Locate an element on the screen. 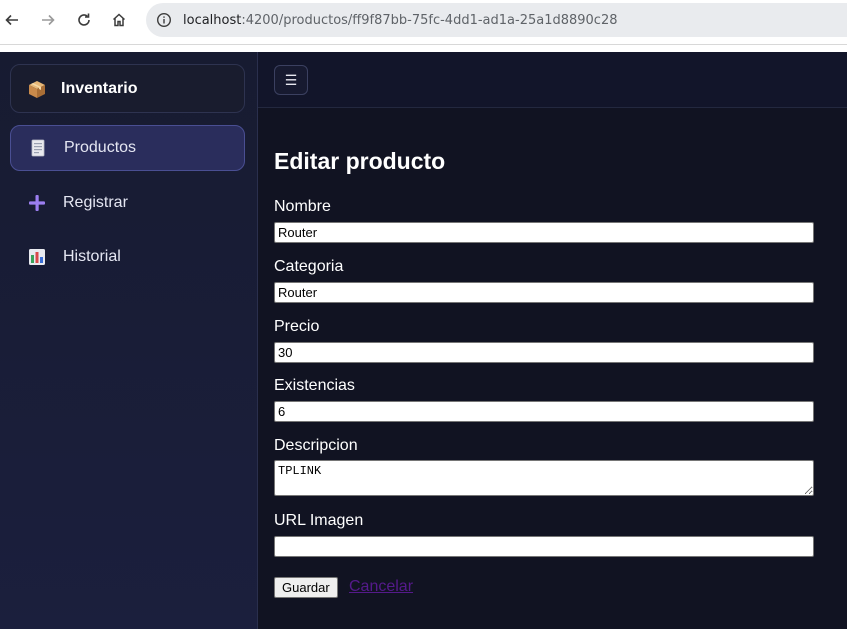 This screenshot has height=629, width=847. home-icon is located at coordinates (119, 20).